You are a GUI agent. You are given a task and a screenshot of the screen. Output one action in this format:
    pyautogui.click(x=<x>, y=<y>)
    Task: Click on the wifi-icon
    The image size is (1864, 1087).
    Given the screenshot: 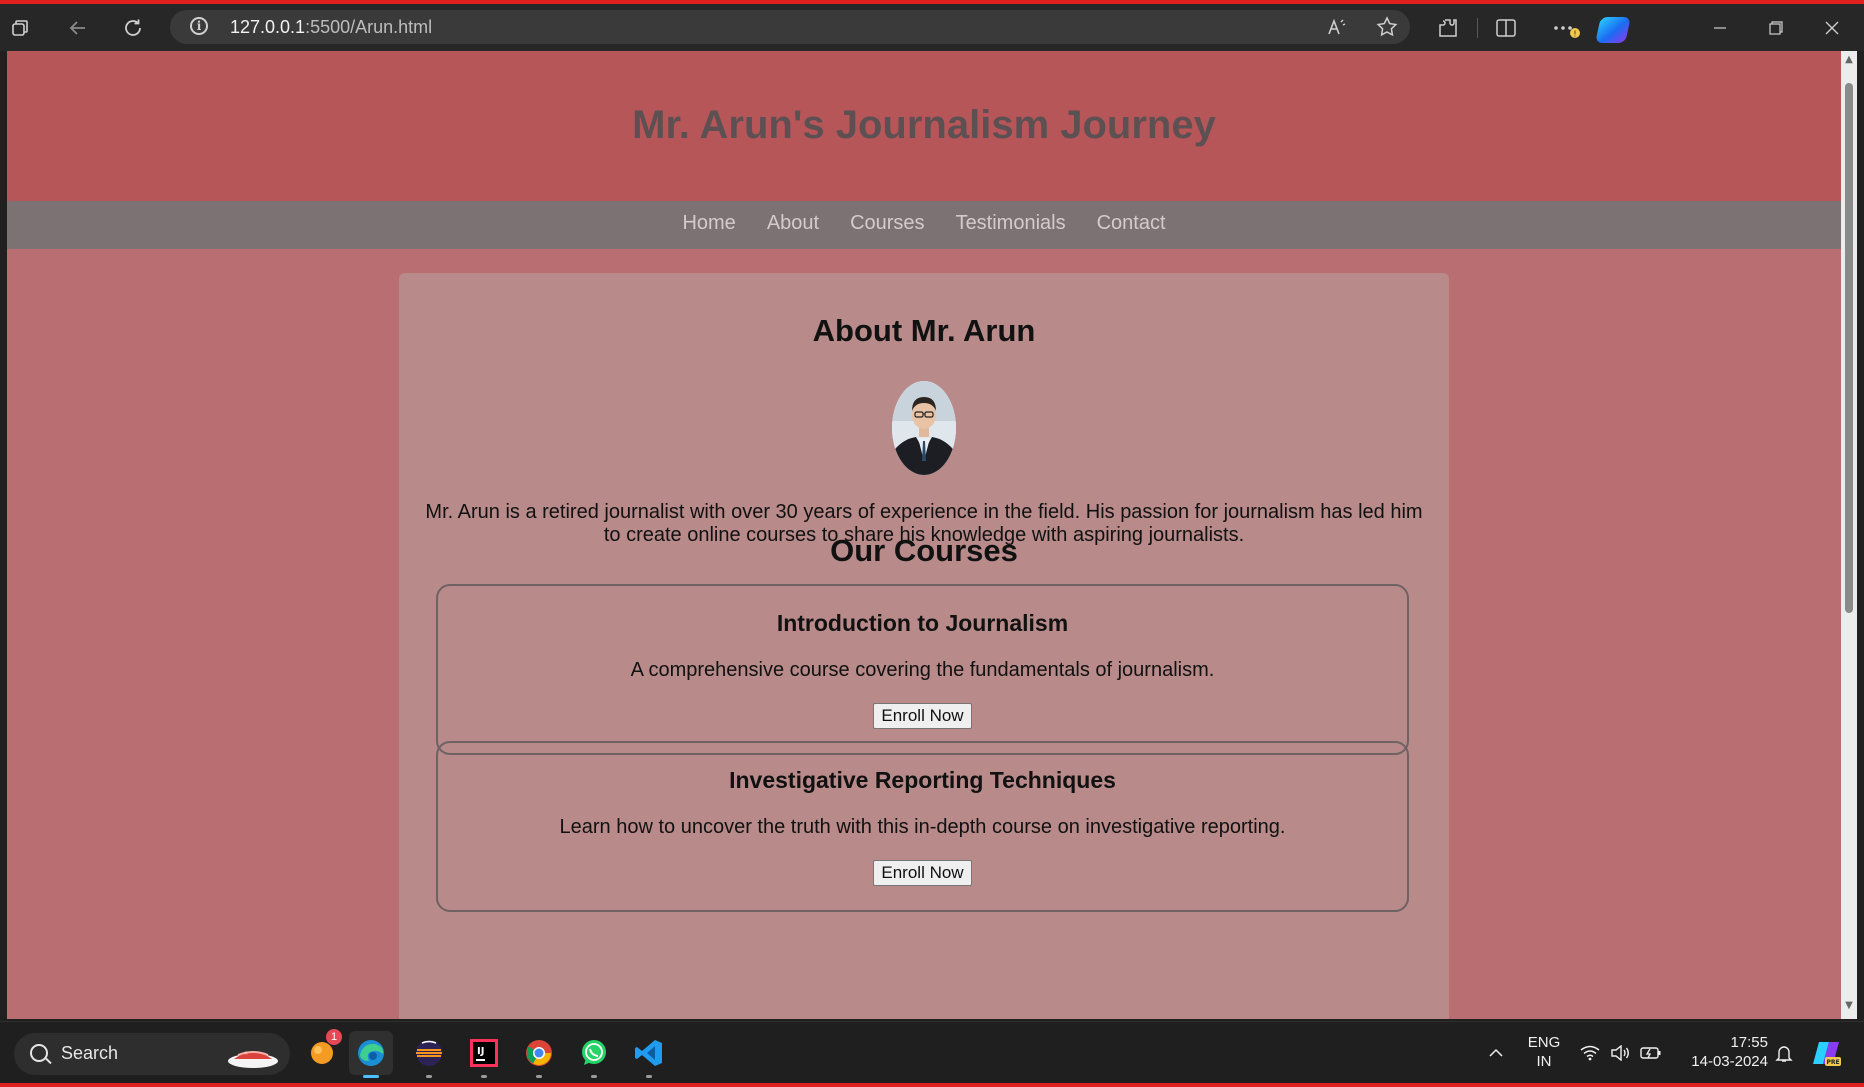 What is the action you would take?
    pyautogui.click(x=1590, y=1053)
    